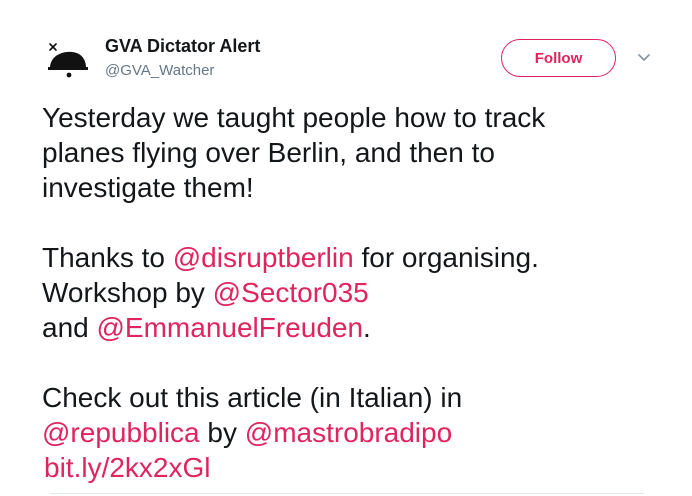 This screenshot has width=692, height=496. I want to click on follow-button: Follow, so click(558, 58).